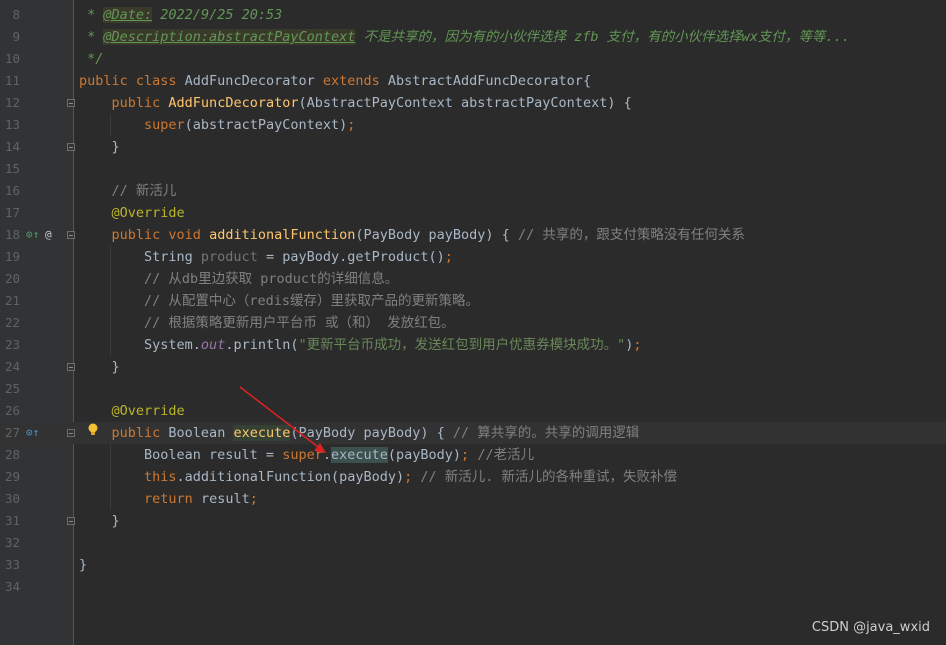 The image size is (946, 645). I want to click on line-number: 26, so click(12, 410).